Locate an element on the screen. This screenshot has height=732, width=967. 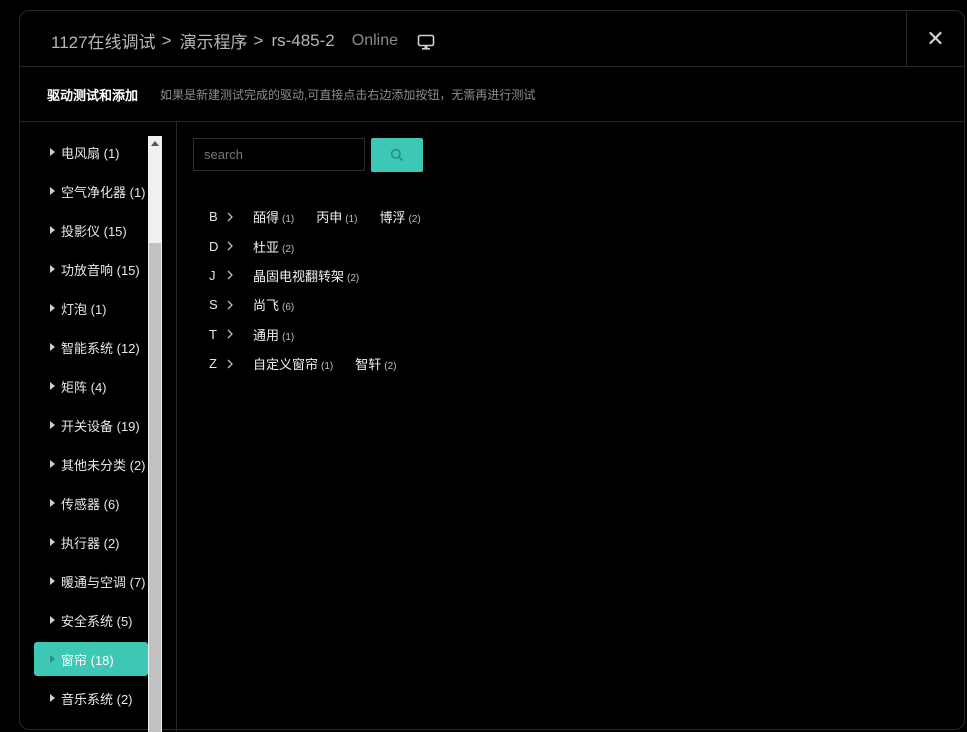
sidebar-category-label: 投影仪 (15) is located at coordinates (94, 231).